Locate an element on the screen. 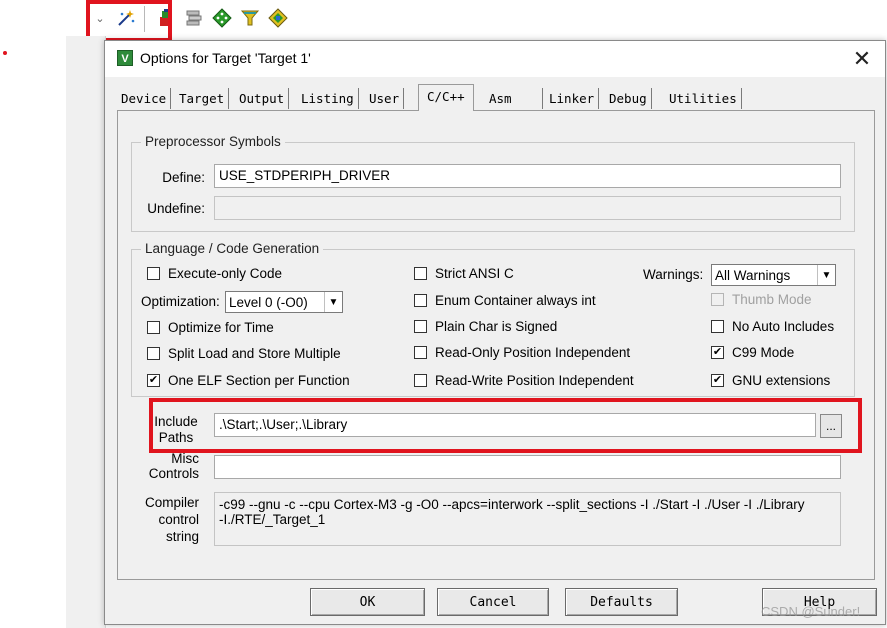  misc-label-line2: Controls is located at coordinates (173, 473).